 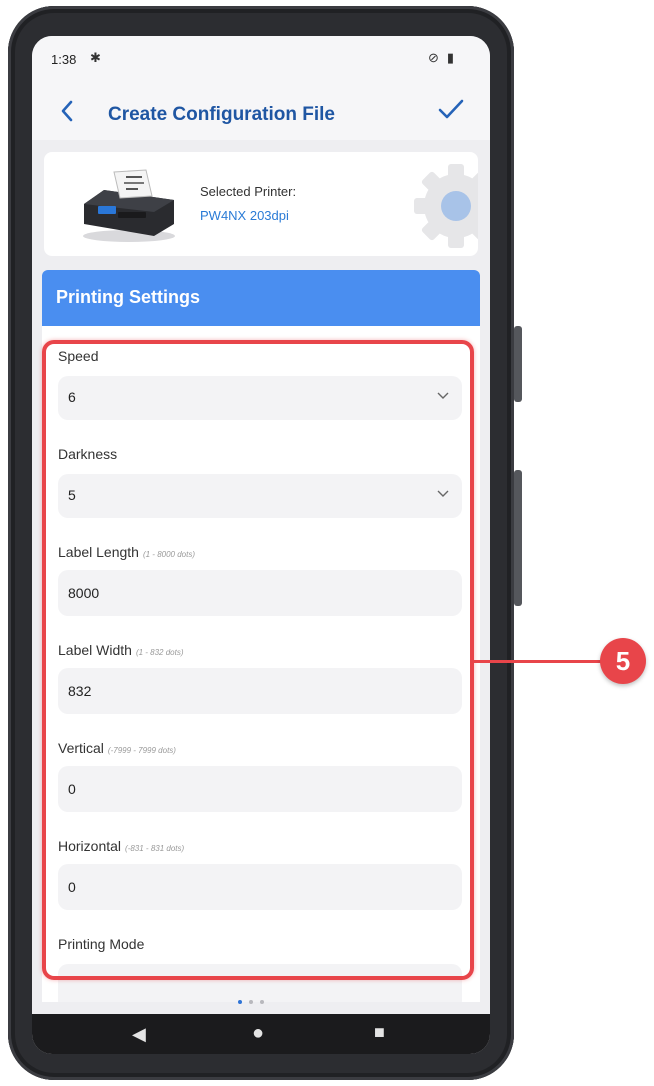 What do you see at coordinates (623, 661) in the screenshot?
I see `callout-number-badge: 5` at bounding box center [623, 661].